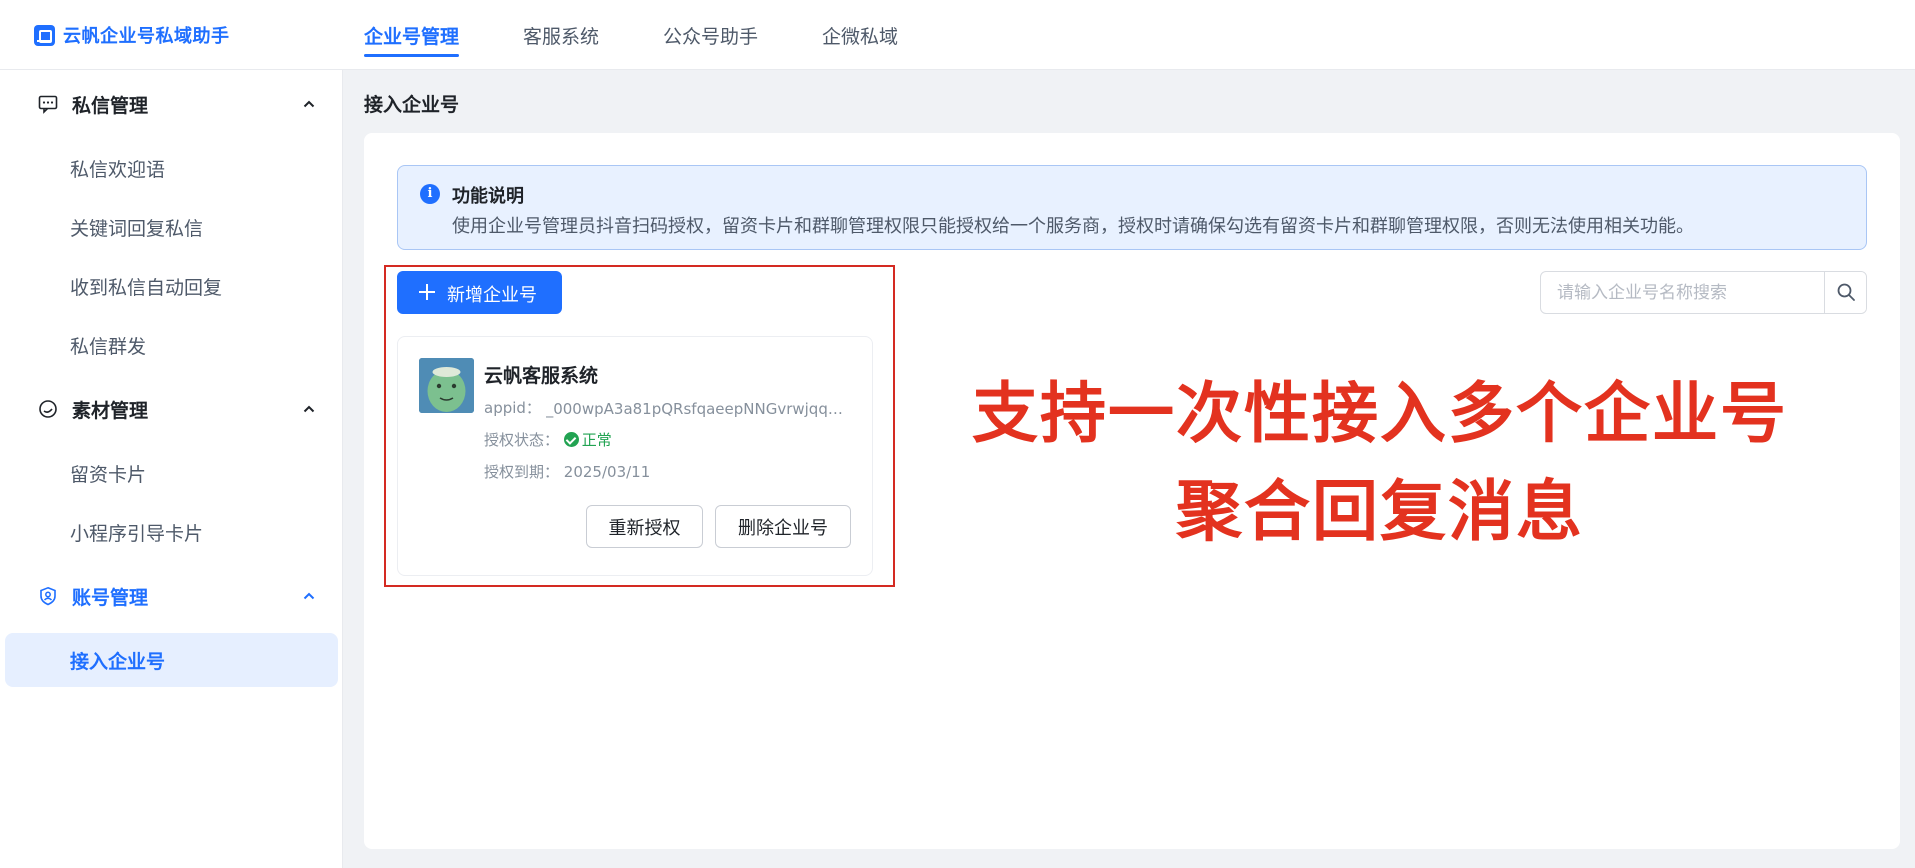 This screenshot has width=1915, height=868. What do you see at coordinates (1682, 292) in the screenshot?
I see `search-input` at bounding box center [1682, 292].